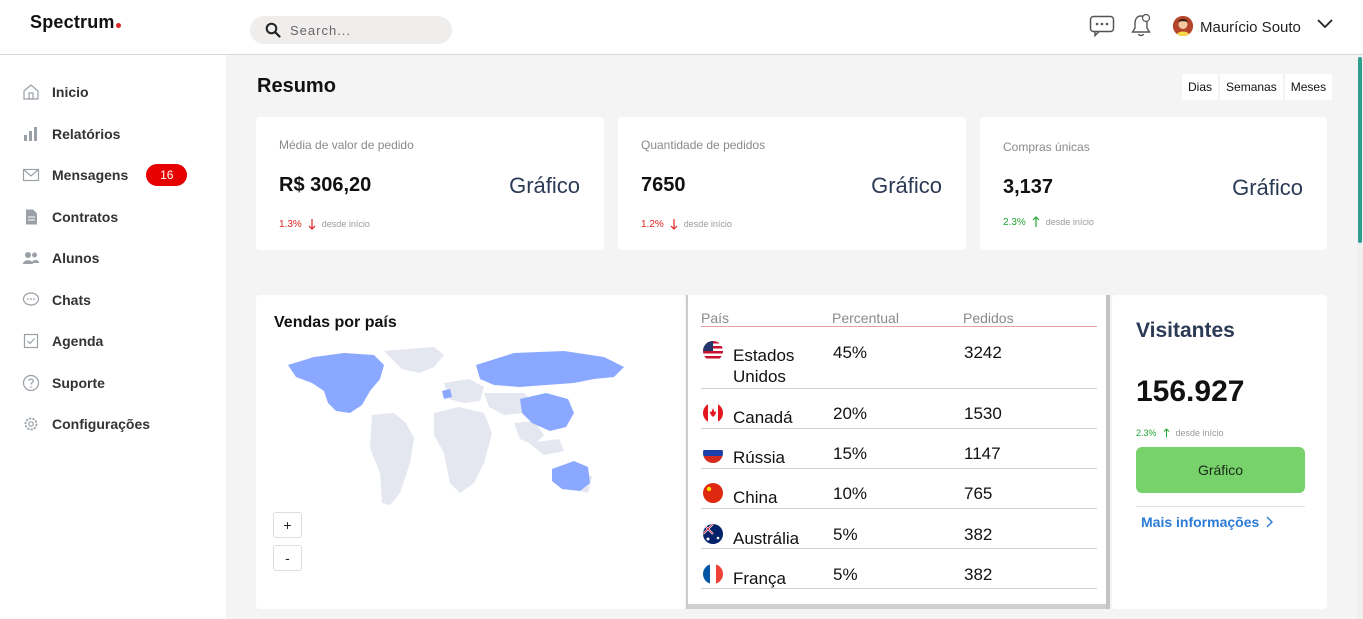 This screenshot has height=619, width=1363. What do you see at coordinates (1360, 337) in the screenshot?
I see `page-scrollbar` at bounding box center [1360, 337].